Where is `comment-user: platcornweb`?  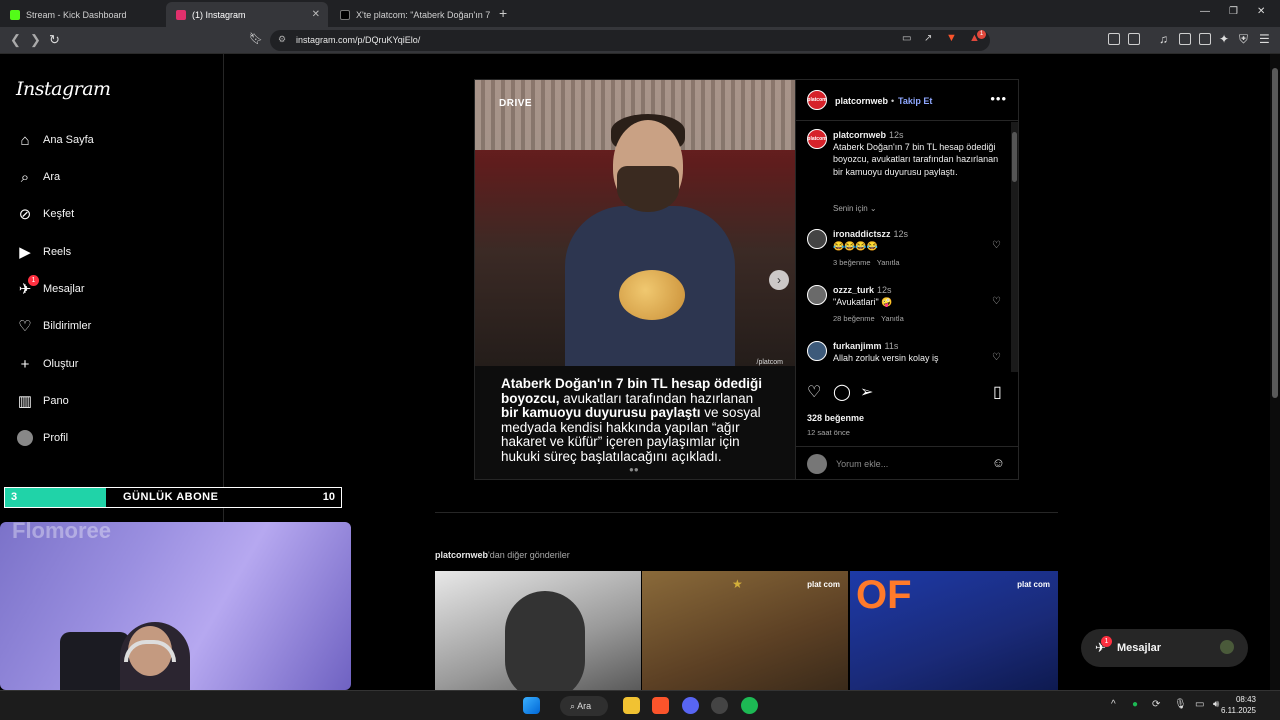
comment-user: platcornweb is located at coordinates (859, 135).